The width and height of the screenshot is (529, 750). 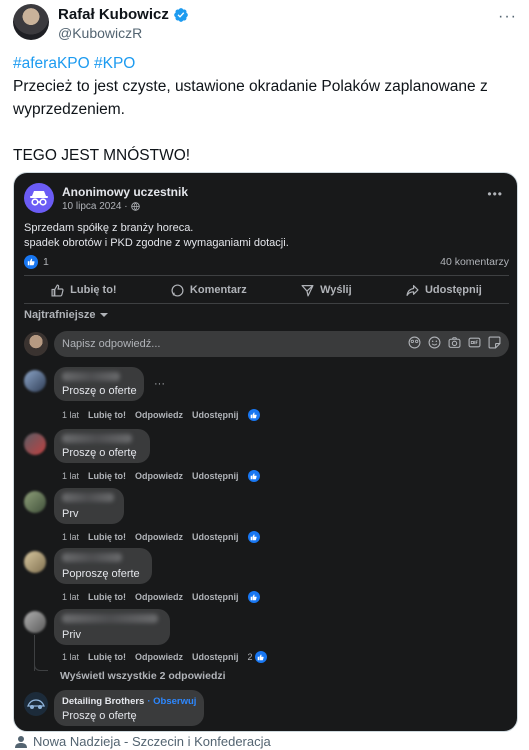 What do you see at coordinates (71, 635) in the screenshot?
I see `comment-text: Priv` at bounding box center [71, 635].